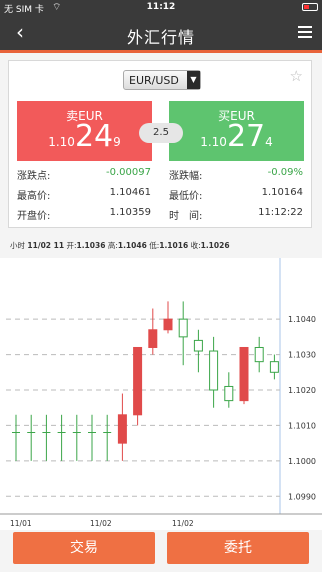 The width and height of the screenshot is (322, 572). I want to click on change-pct-value: -0.09%, so click(285, 172).